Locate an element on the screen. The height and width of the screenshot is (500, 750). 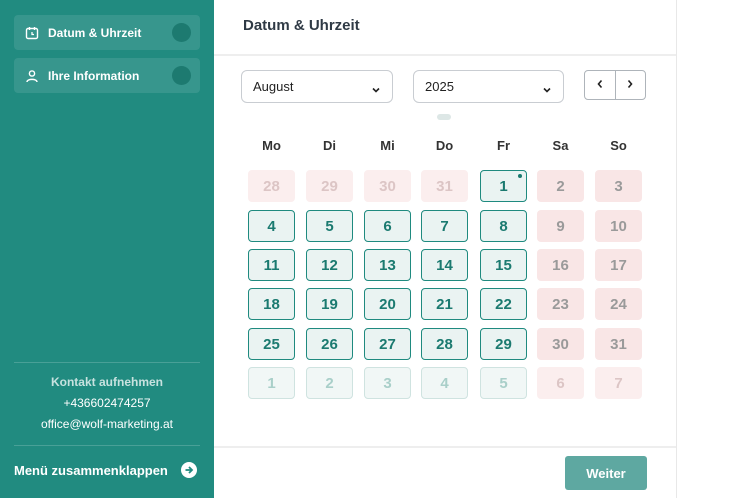
weekday-label: Do is located at coordinates (444, 145).